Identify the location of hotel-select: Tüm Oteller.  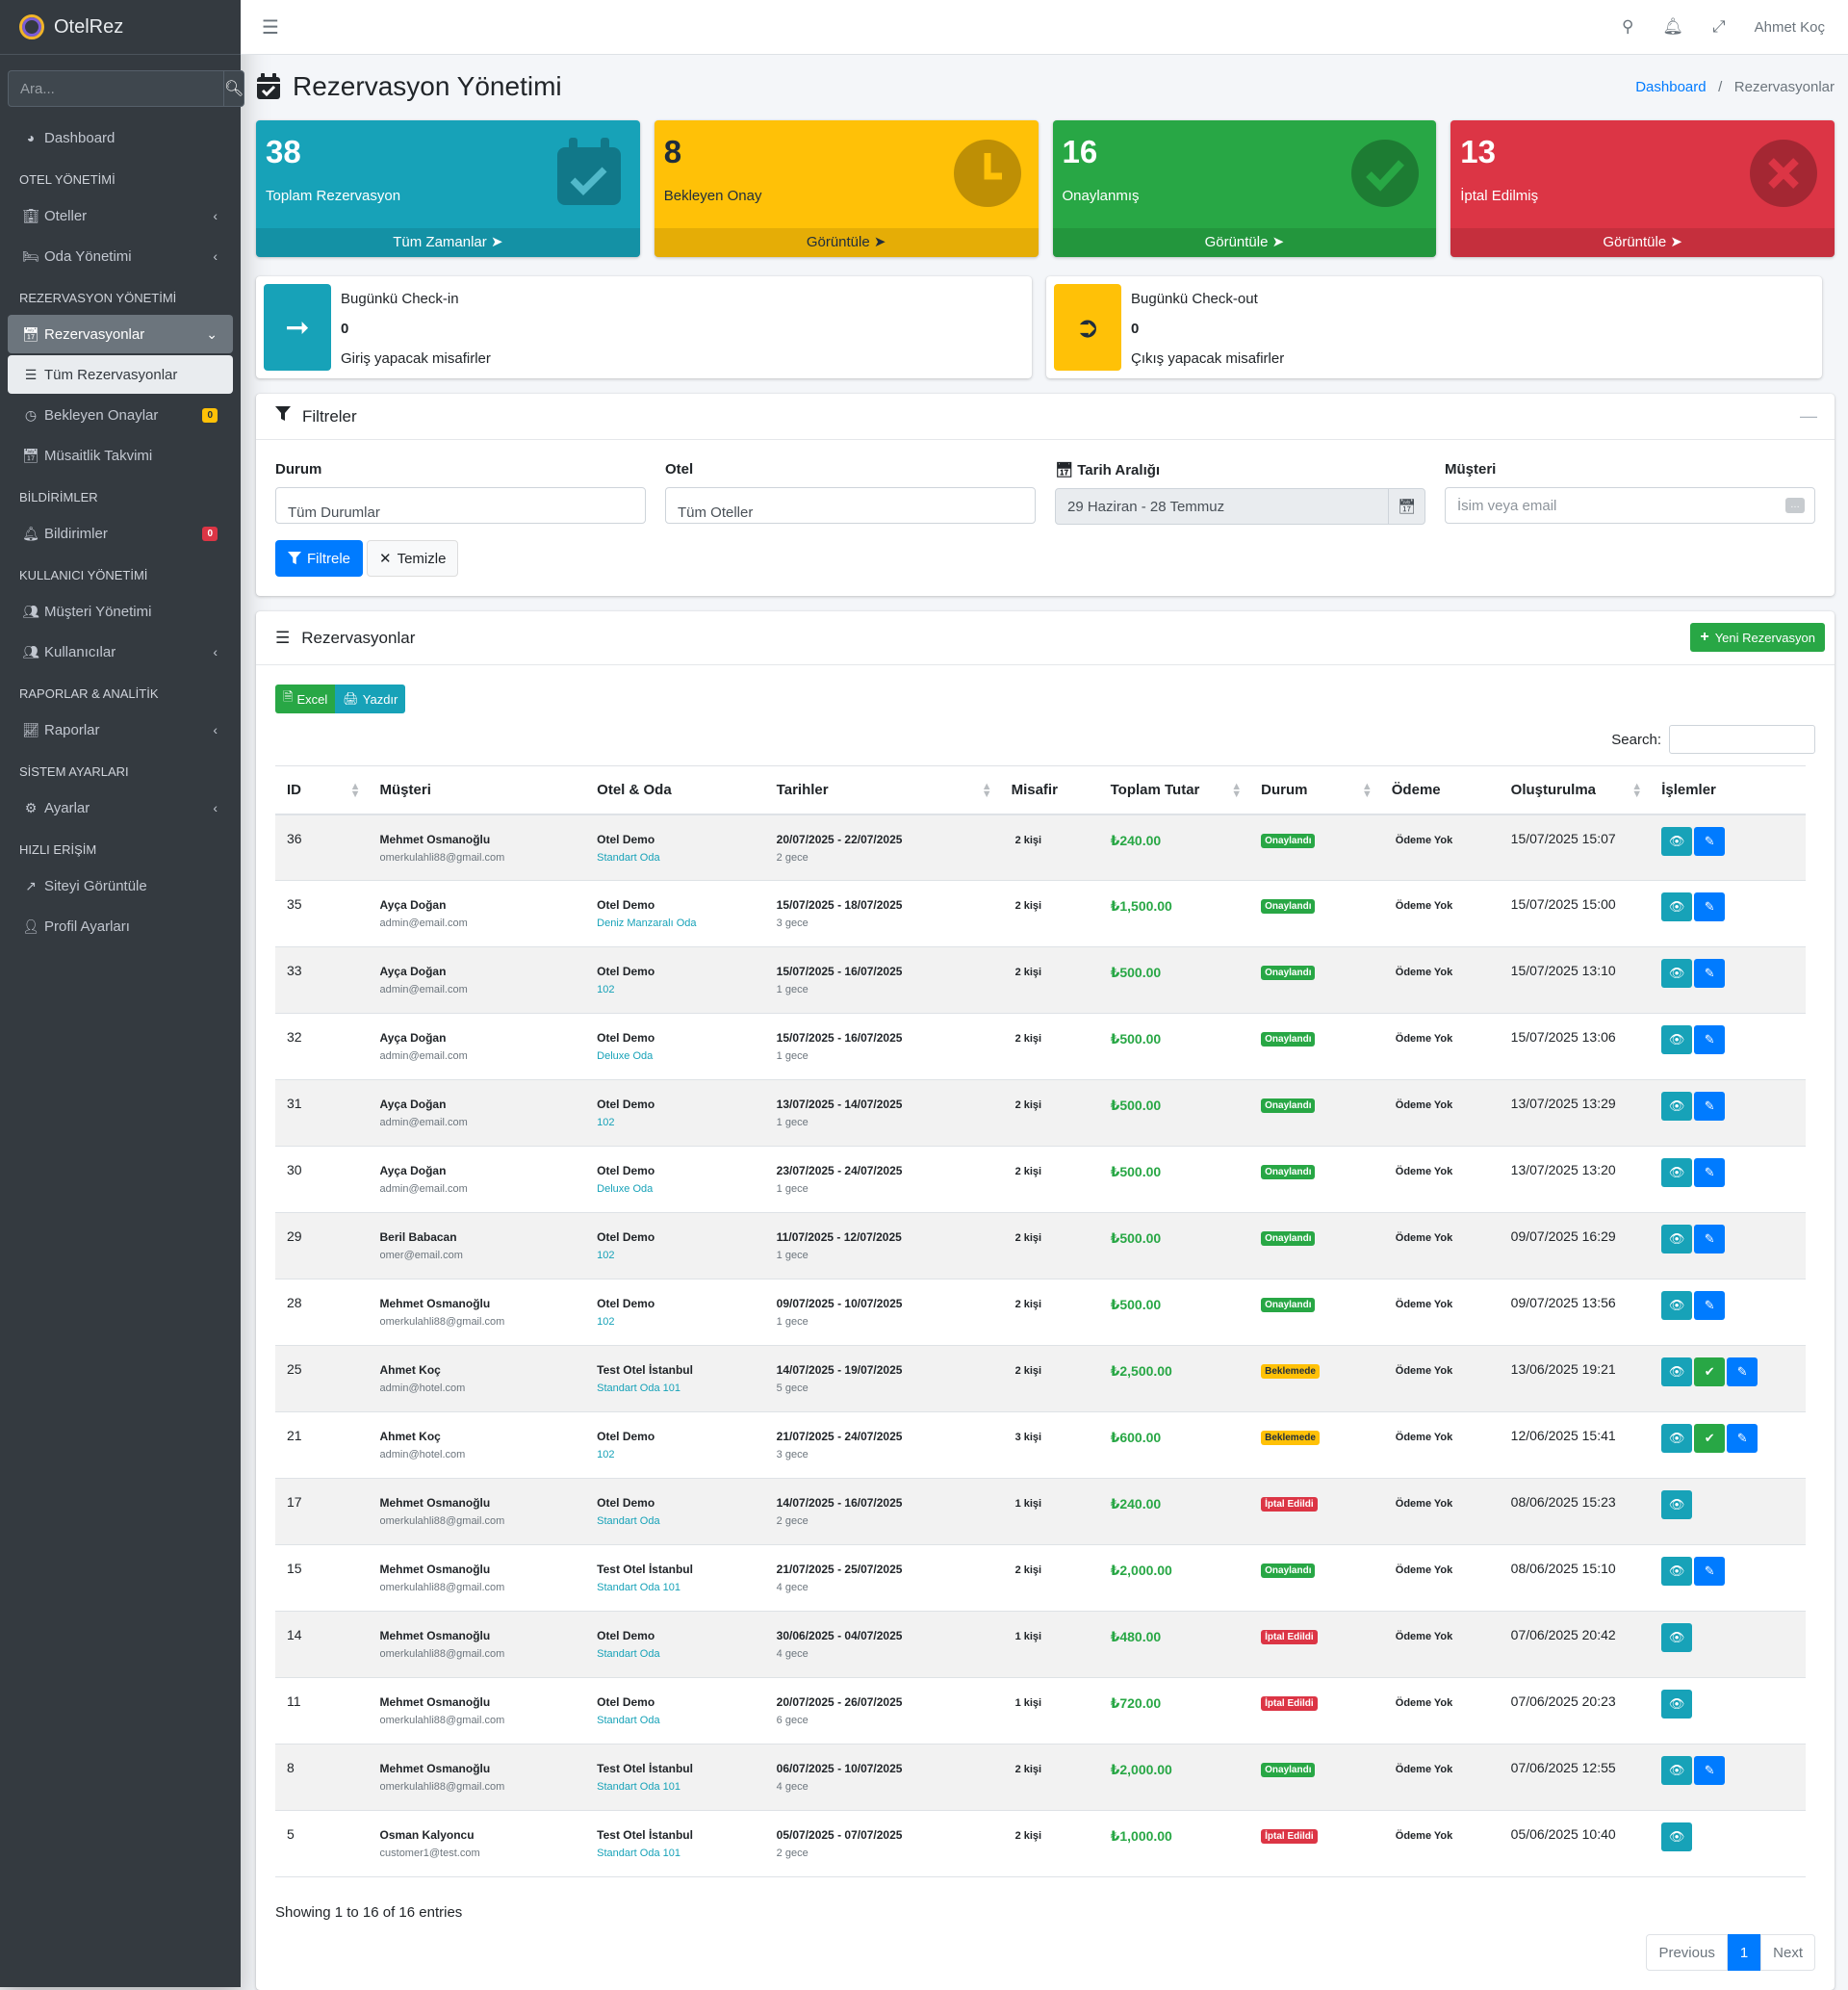
(850, 506).